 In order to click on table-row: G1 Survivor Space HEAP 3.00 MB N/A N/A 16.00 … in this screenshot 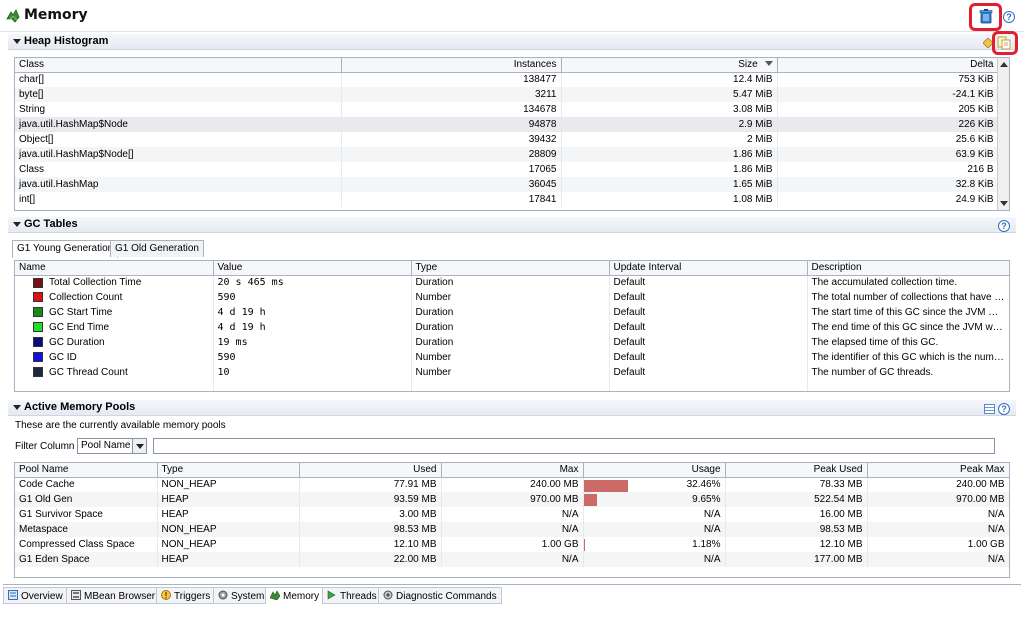, I will do `click(512, 514)`.